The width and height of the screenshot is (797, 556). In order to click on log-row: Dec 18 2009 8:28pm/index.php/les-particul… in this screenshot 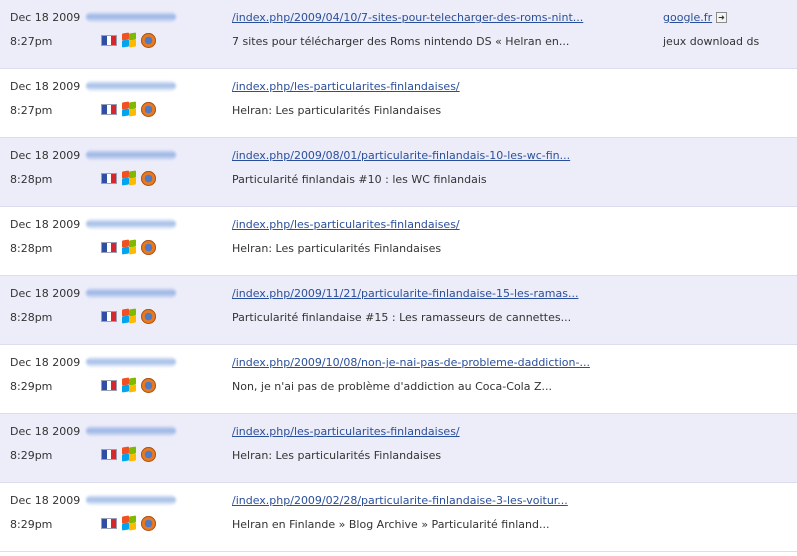, I will do `click(398, 241)`.